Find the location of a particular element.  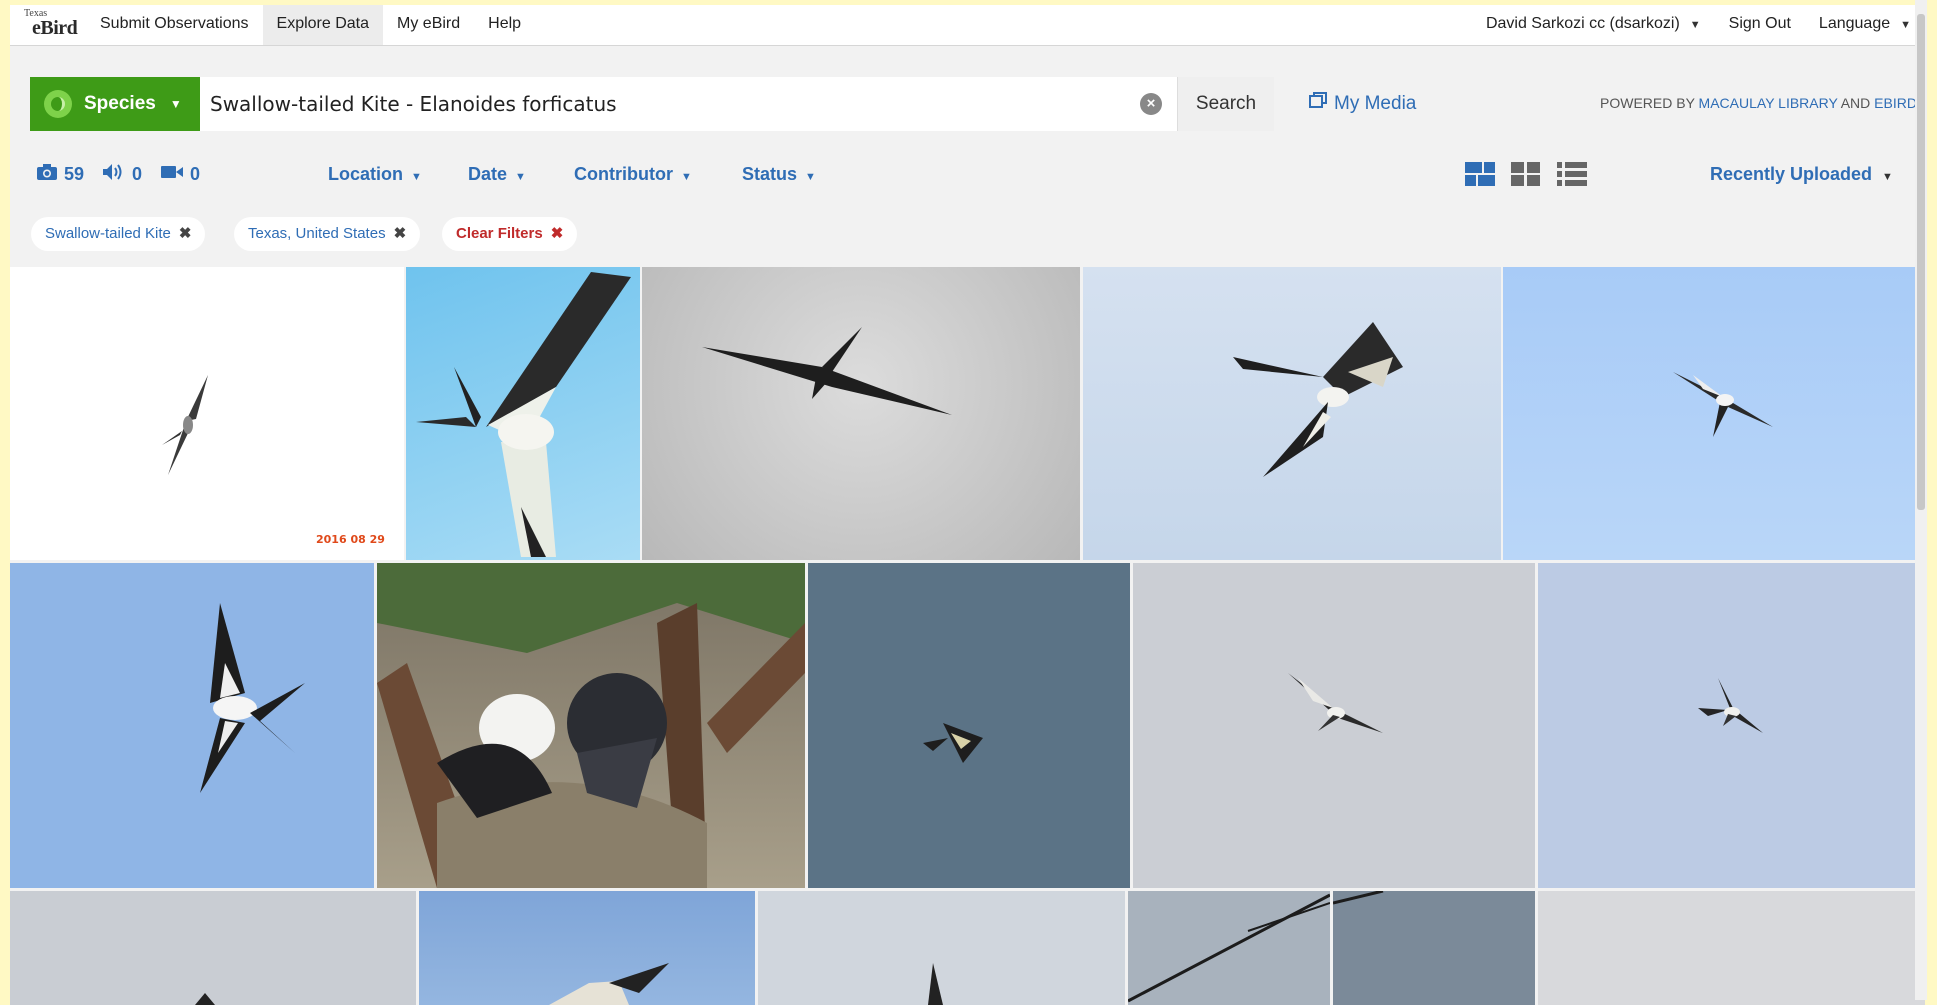

logo-brand-text: eBird is located at coordinates (55, 28).